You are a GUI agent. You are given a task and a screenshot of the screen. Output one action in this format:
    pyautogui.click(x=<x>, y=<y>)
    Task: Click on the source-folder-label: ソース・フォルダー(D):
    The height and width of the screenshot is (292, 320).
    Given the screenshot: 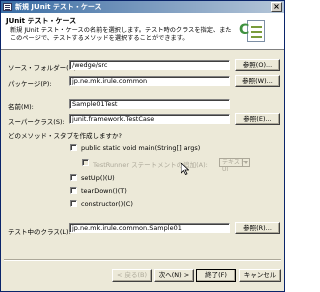 What is the action you would take?
    pyautogui.click(x=43, y=68)
    